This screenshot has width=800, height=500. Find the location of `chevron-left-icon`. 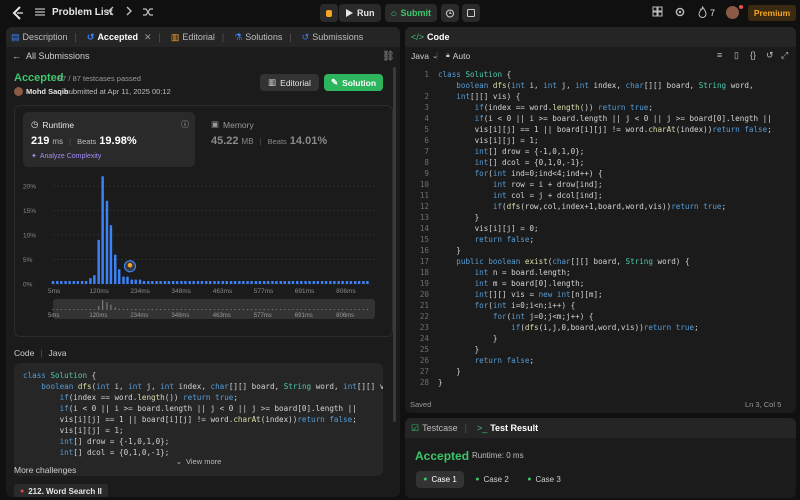

chevron-left-icon is located at coordinates (113, 13).